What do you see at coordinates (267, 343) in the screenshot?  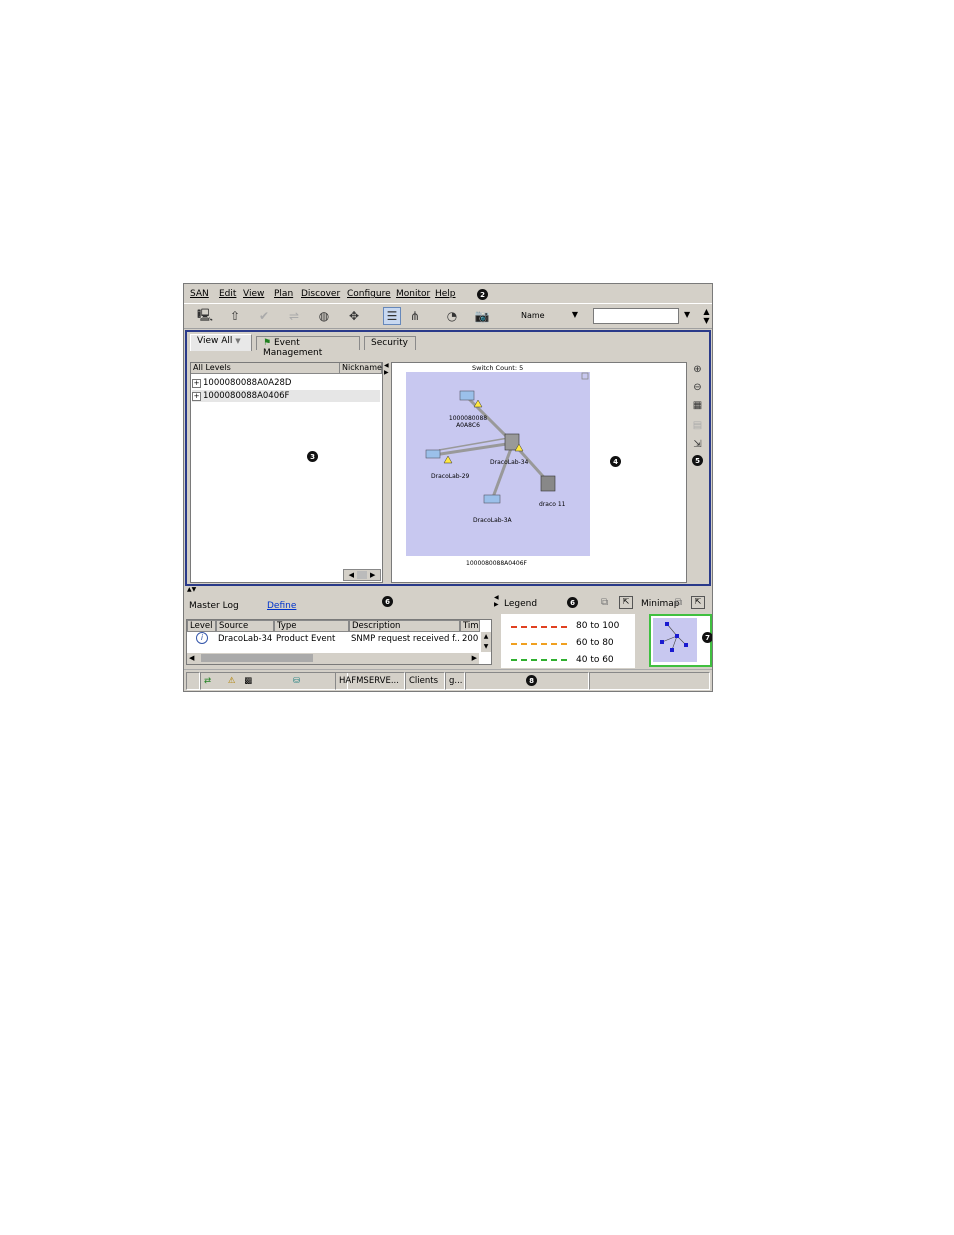 I see `flag-icon: ⚑` at bounding box center [267, 343].